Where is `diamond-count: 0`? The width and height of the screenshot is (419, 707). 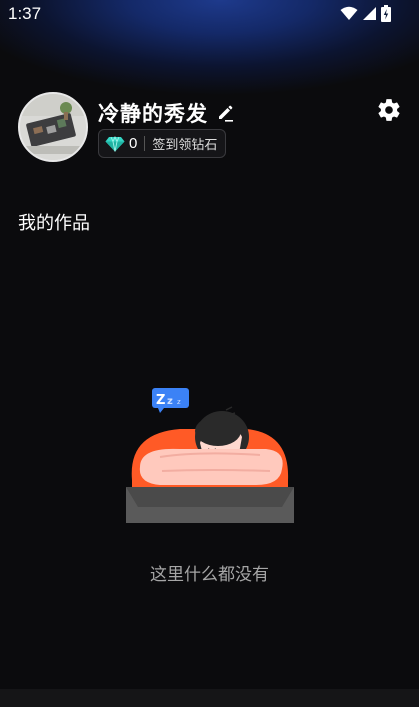 diamond-count: 0 is located at coordinates (133, 143).